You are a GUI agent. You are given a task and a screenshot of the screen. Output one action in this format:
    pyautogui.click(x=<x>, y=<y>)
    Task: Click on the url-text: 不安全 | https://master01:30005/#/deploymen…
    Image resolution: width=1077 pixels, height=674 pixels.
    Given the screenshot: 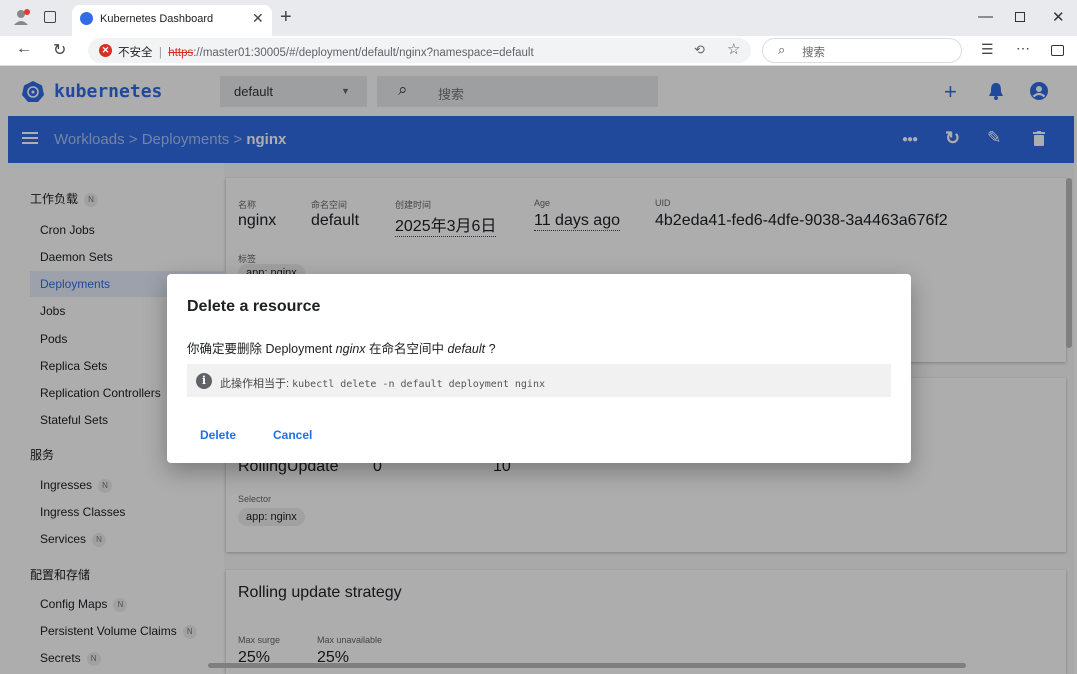 What is the action you would take?
    pyautogui.click(x=326, y=53)
    